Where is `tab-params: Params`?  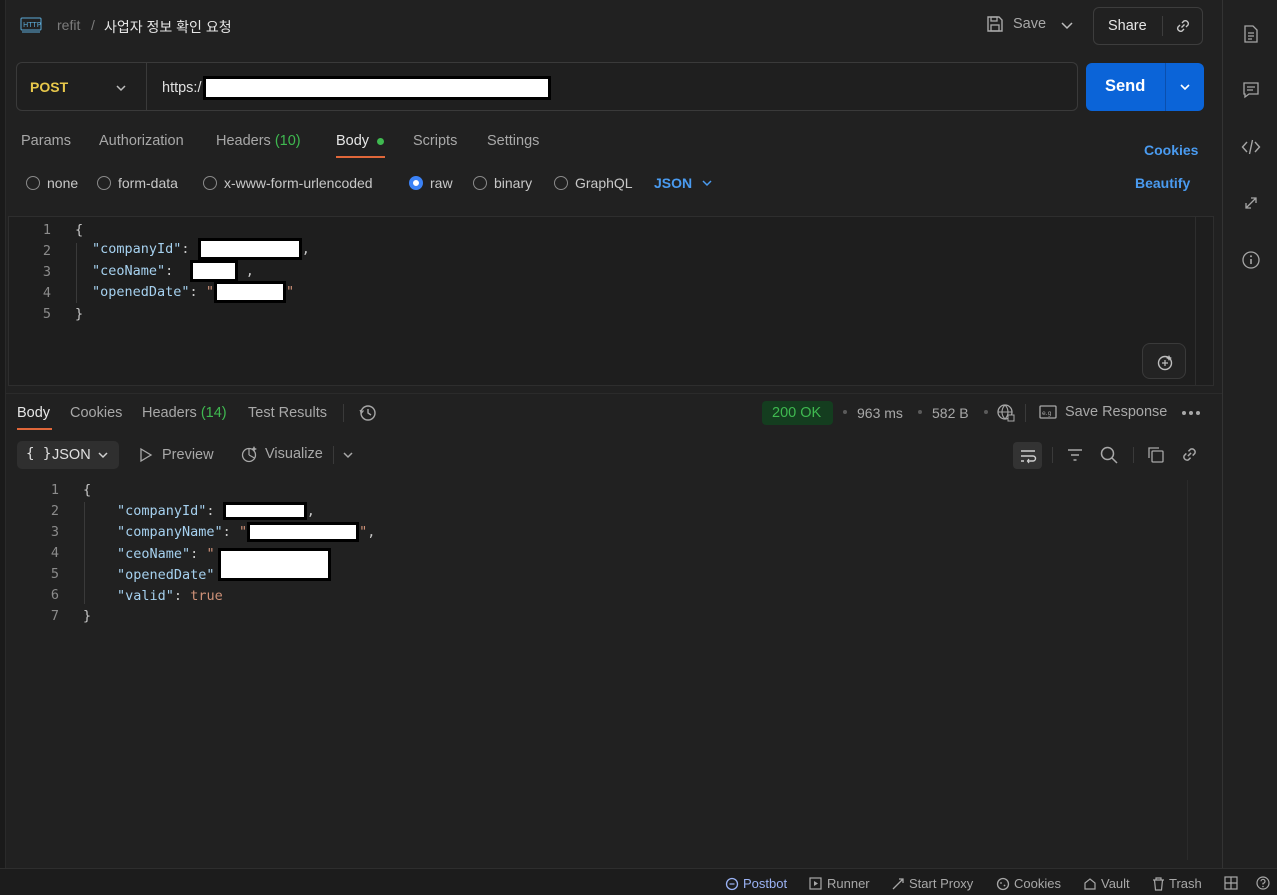
tab-params: Params is located at coordinates (46, 141).